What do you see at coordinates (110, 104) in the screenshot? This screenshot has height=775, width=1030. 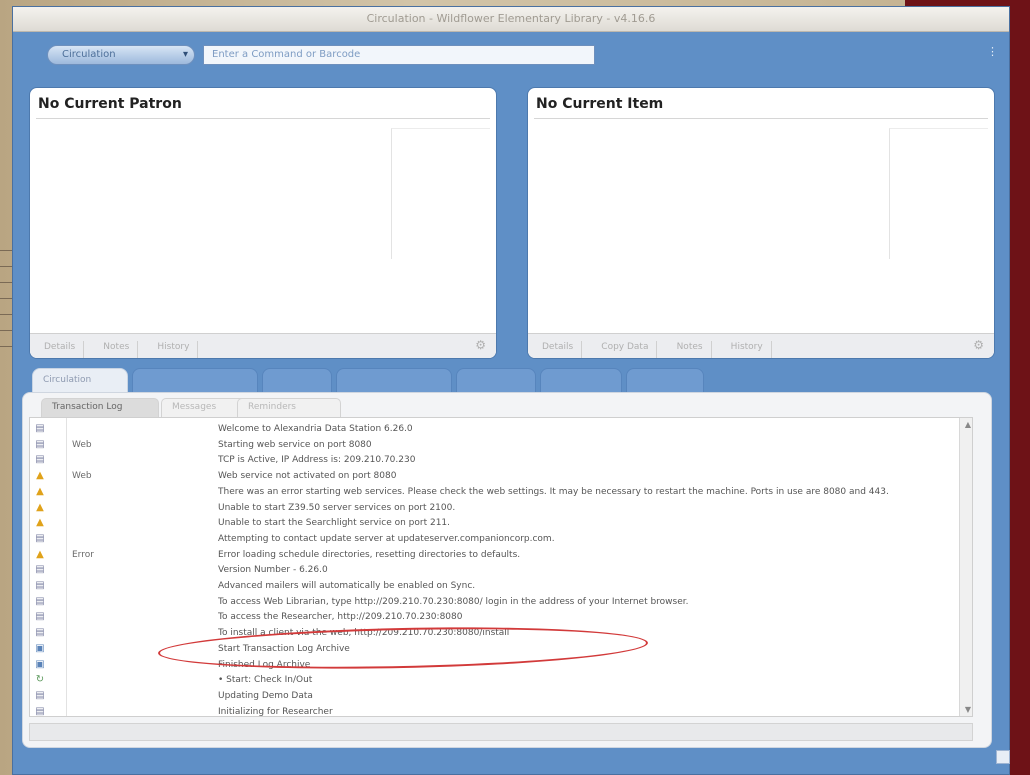 I see `patron-panel-title: No Current Patron` at bounding box center [110, 104].